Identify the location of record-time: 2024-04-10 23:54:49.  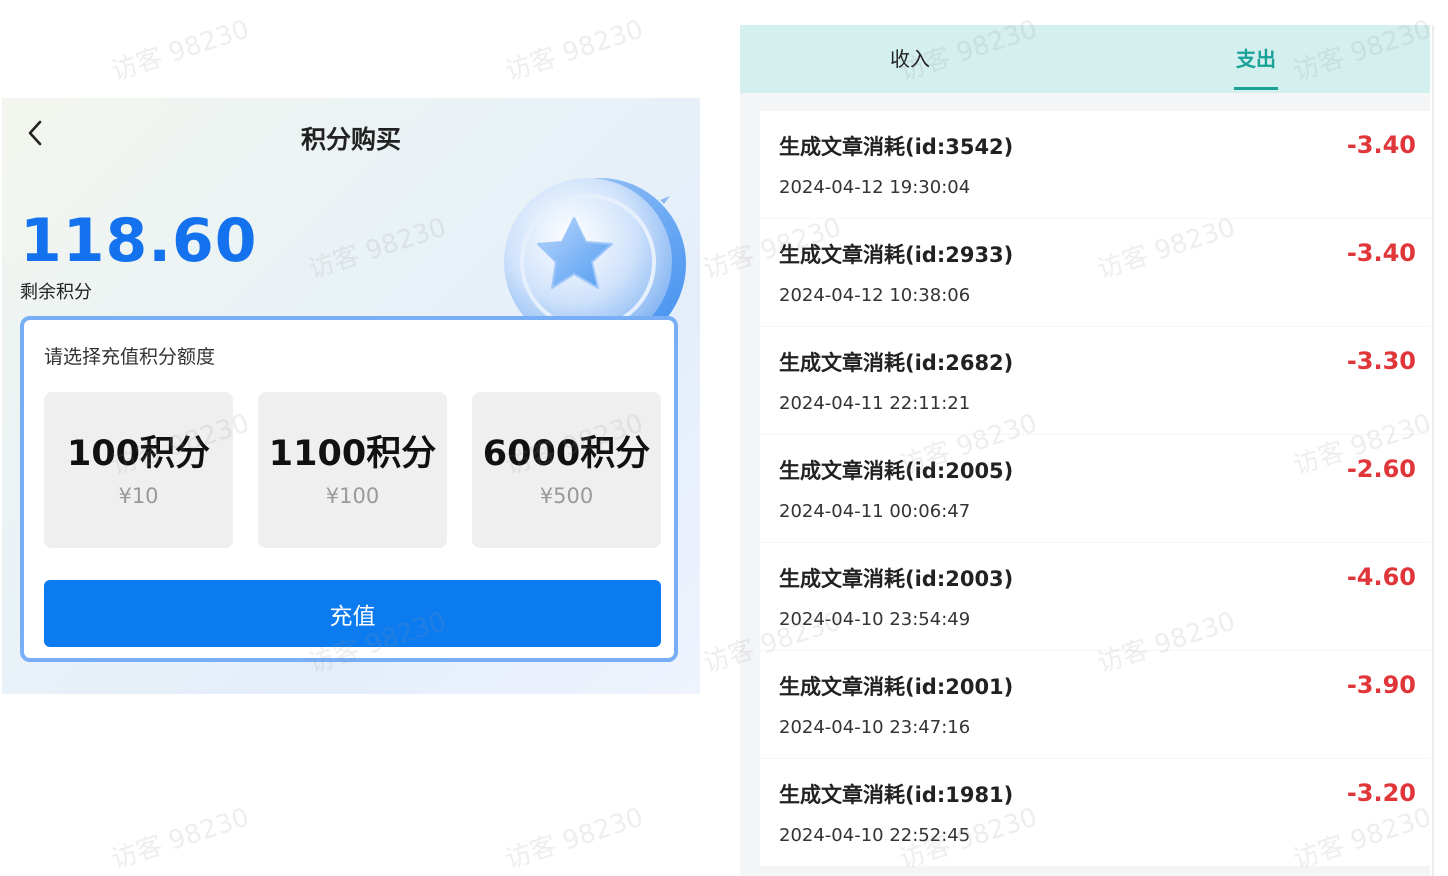
(875, 619).